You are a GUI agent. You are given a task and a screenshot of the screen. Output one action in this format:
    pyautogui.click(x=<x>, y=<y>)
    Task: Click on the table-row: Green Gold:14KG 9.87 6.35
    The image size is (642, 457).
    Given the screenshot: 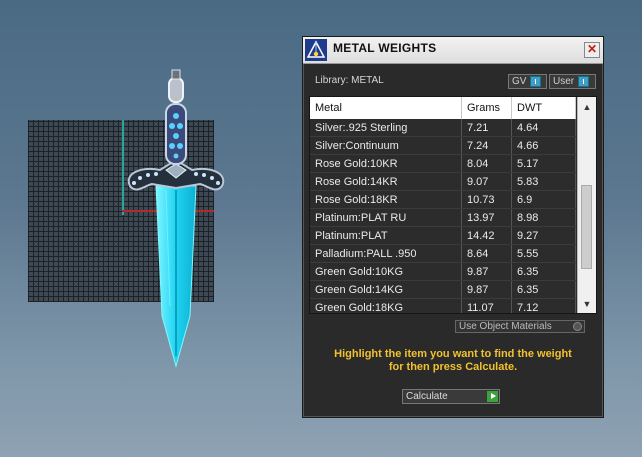 What is the action you would take?
    pyautogui.click(x=443, y=290)
    